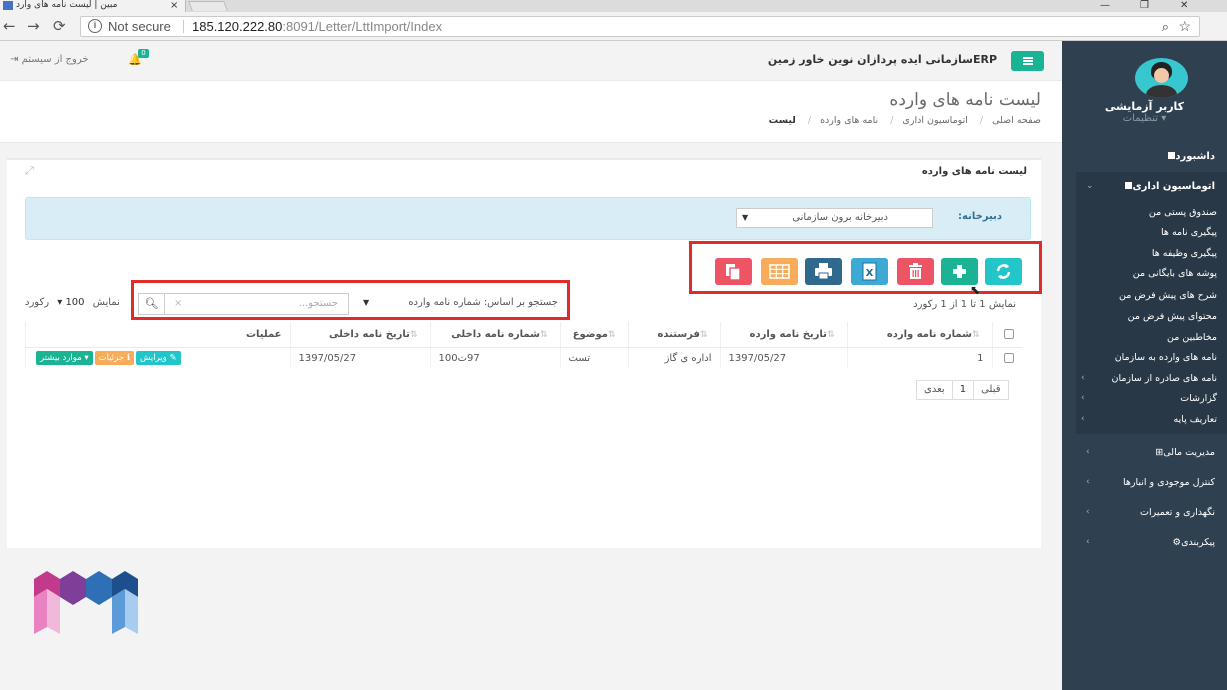  Describe the element at coordinates (1090, 186) in the screenshot. I see `chevron-down-icon: ⌄` at that location.